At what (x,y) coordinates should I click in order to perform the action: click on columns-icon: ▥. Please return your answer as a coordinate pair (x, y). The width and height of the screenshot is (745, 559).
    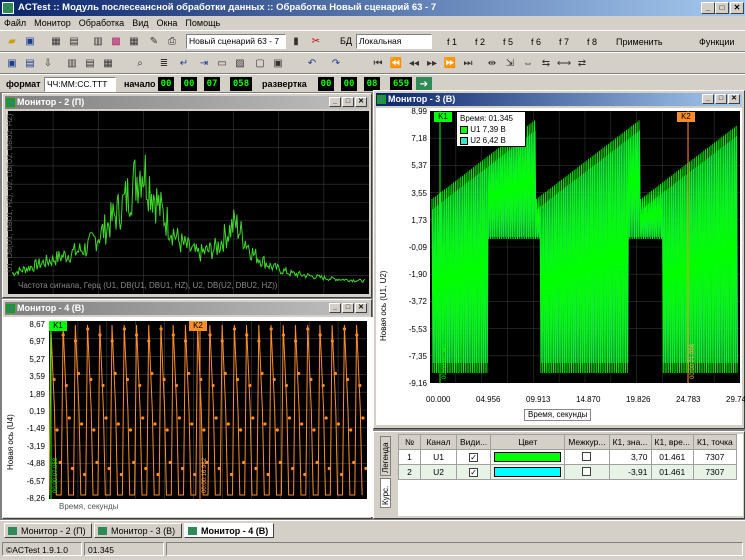
    Looking at the image, I should click on (72, 64).